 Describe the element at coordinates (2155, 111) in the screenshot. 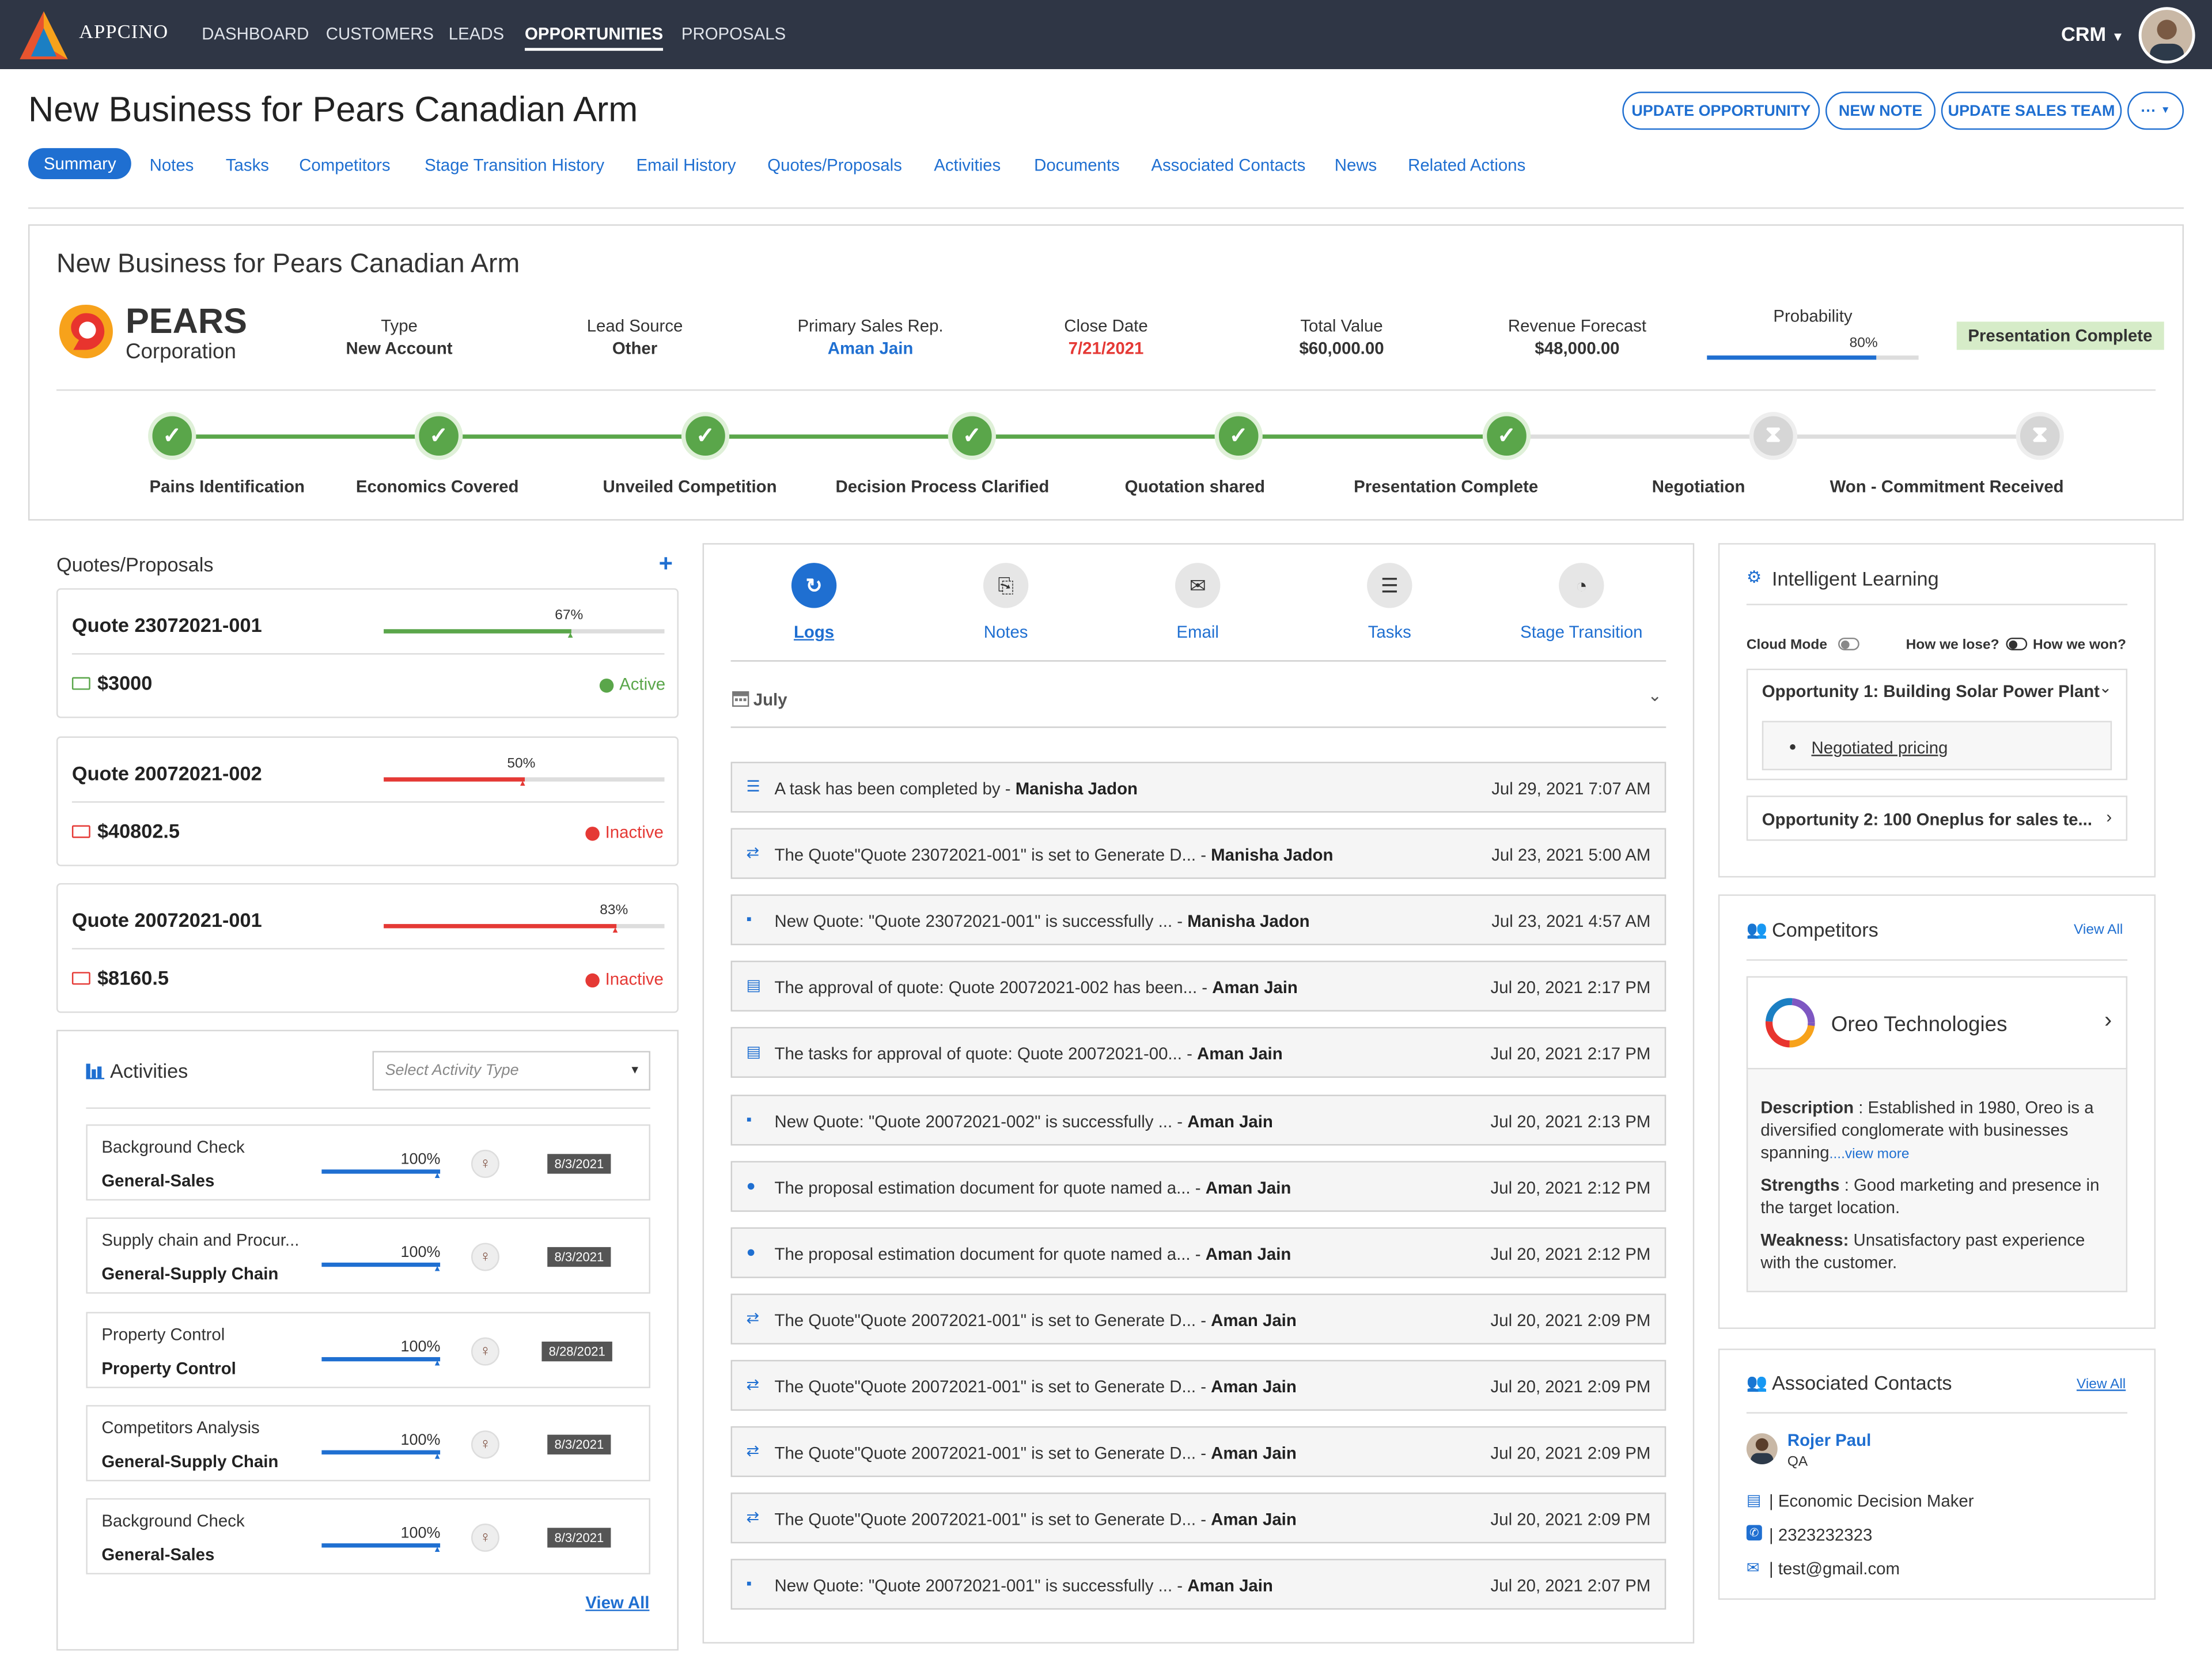

I see `more-actions-button: ··· ▼` at that location.